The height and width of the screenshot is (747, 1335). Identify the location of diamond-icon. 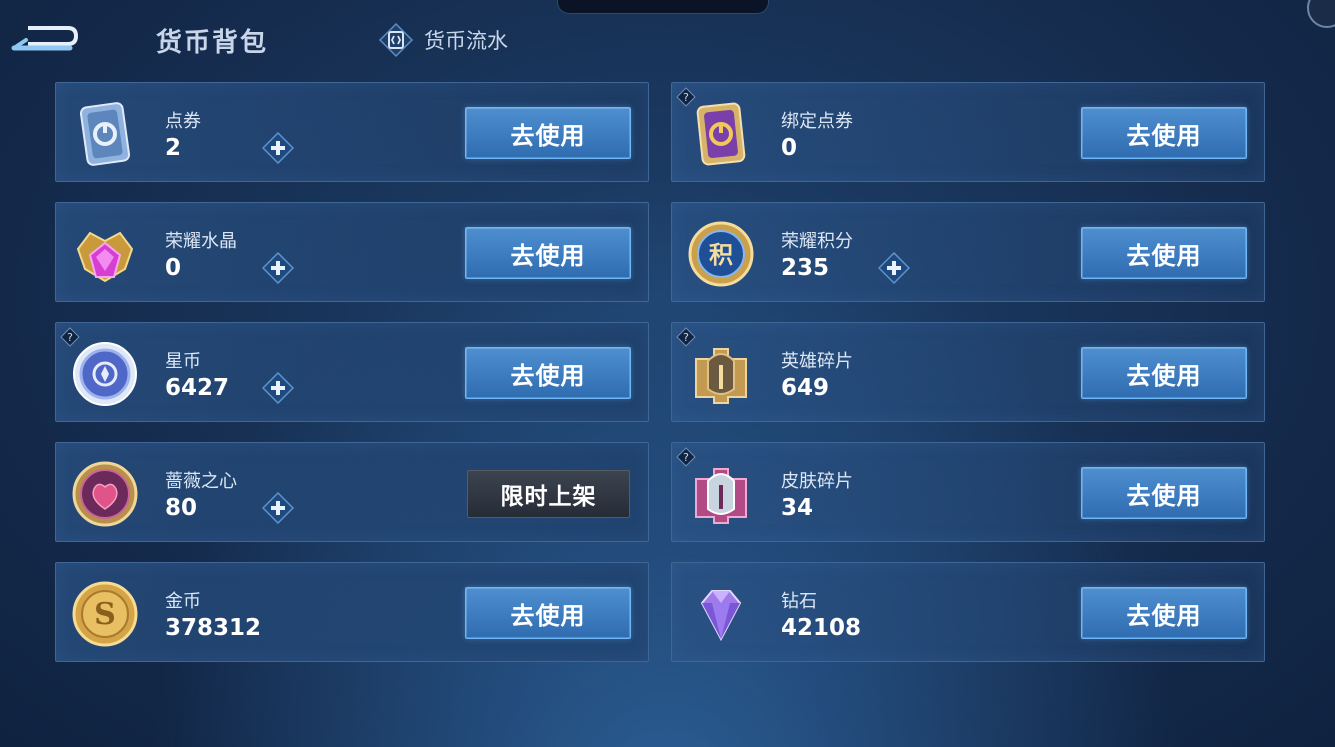
(721, 614).